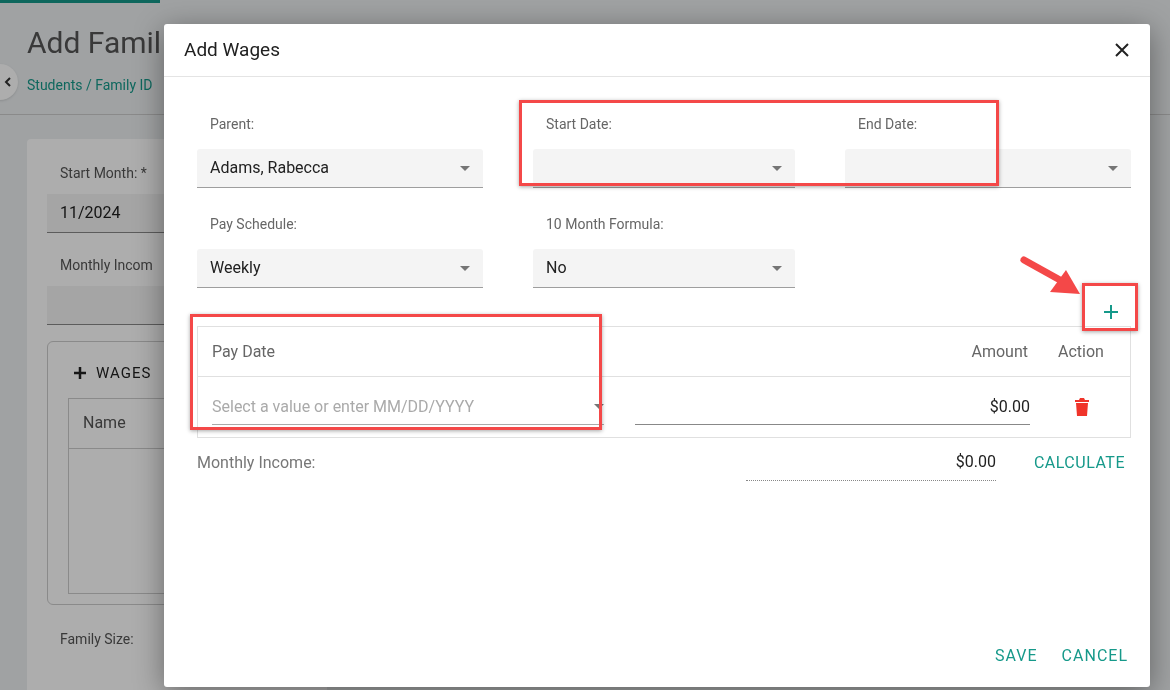  I want to click on field-label: Monthly Income:, so click(257, 463).